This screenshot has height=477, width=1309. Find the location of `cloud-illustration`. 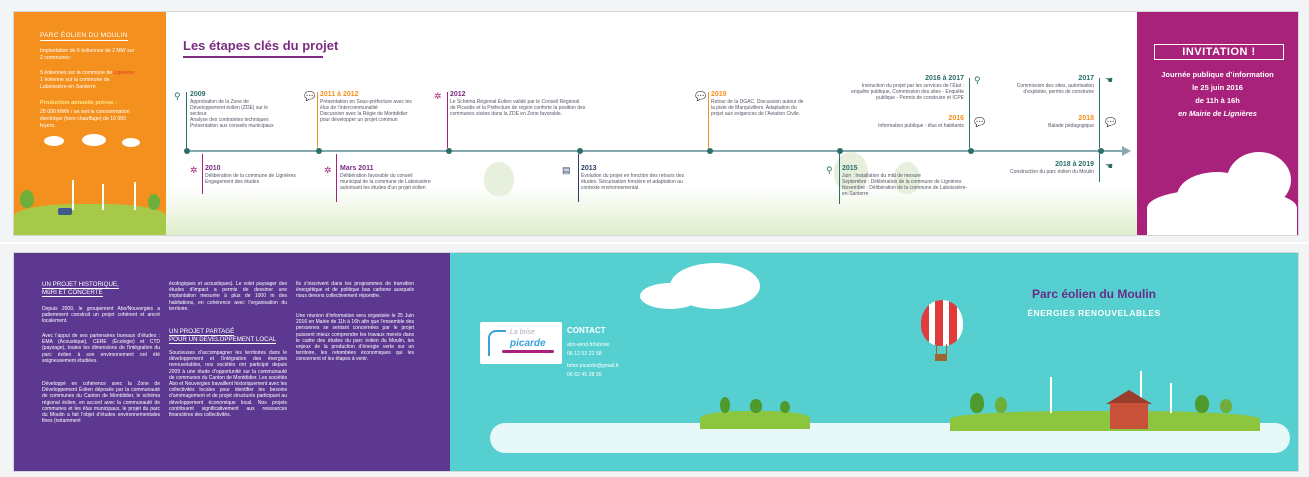

cloud-illustration is located at coordinates (54, 141).